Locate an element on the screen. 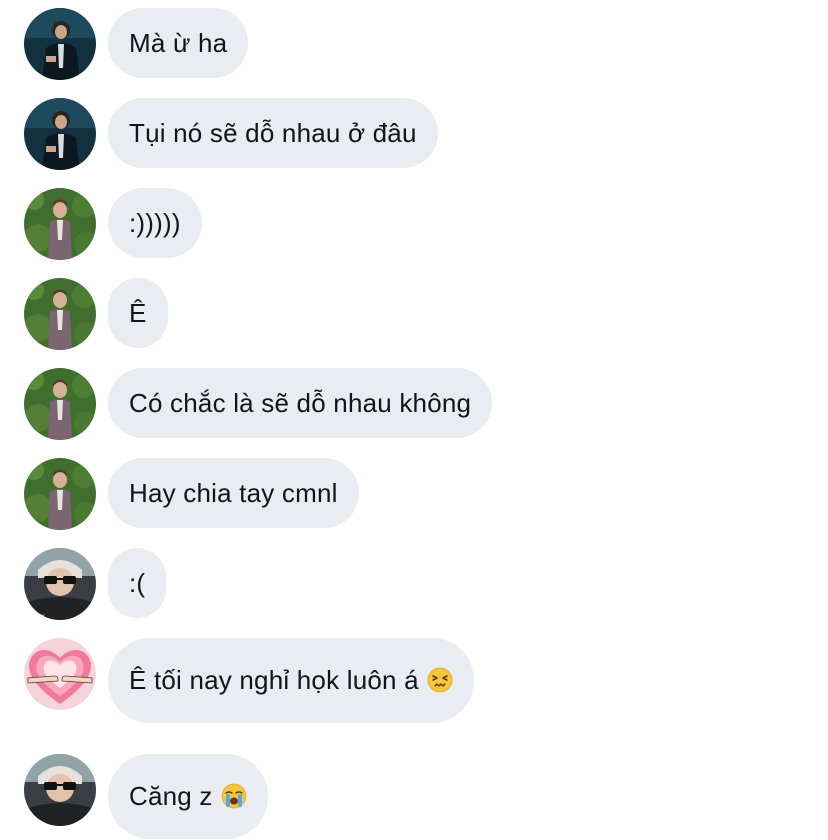  message-row: Tụi nó sẽ dỗ nhau ở đâu is located at coordinates (231, 134).